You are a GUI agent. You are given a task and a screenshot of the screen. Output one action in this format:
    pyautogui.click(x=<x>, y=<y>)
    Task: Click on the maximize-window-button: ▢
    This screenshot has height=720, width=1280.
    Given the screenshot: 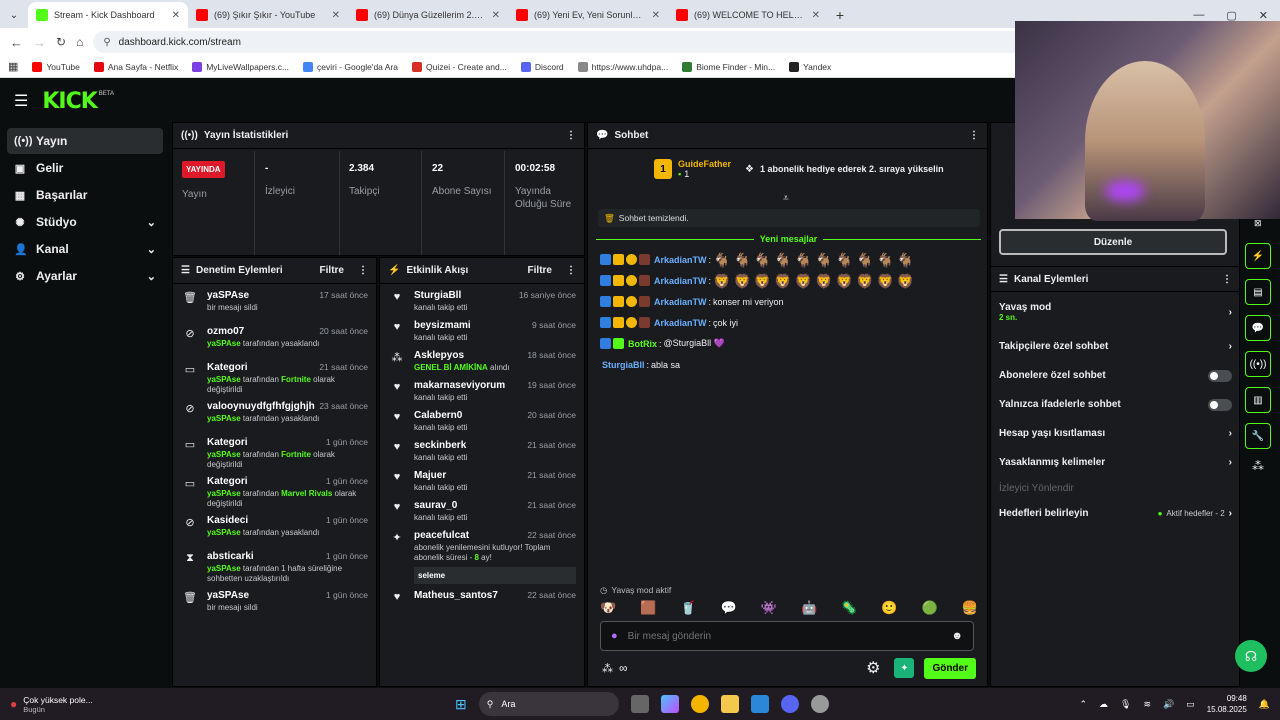 What is the action you would take?
    pyautogui.click(x=1231, y=15)
    